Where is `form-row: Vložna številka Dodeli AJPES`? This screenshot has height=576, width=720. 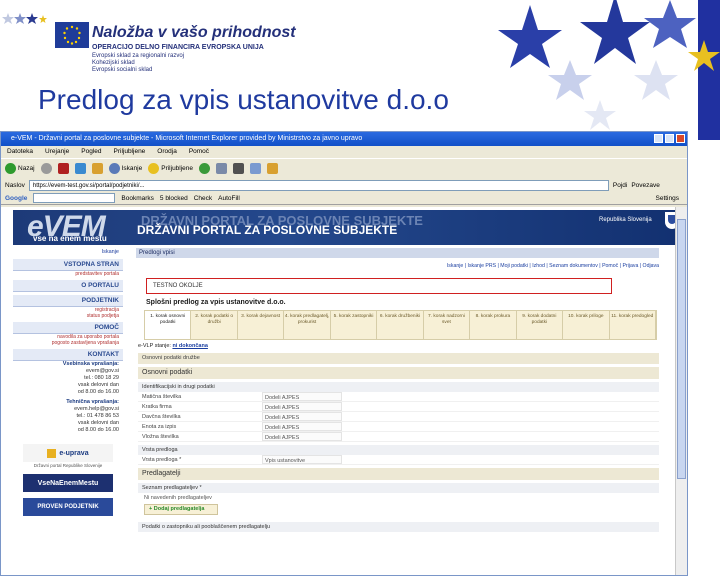
form-row: Vložna številka Dodeli AJPES is located at coordinates (398, 437).